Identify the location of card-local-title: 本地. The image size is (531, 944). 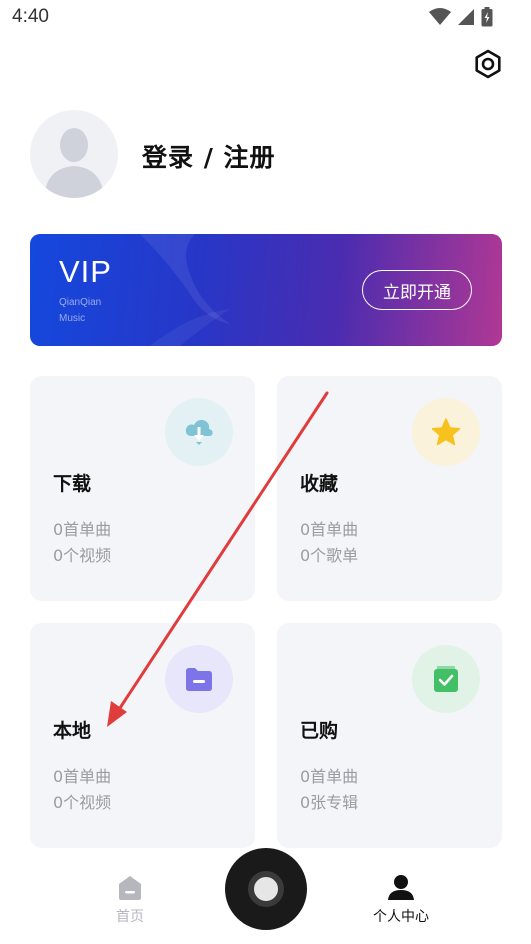
(72, 731).